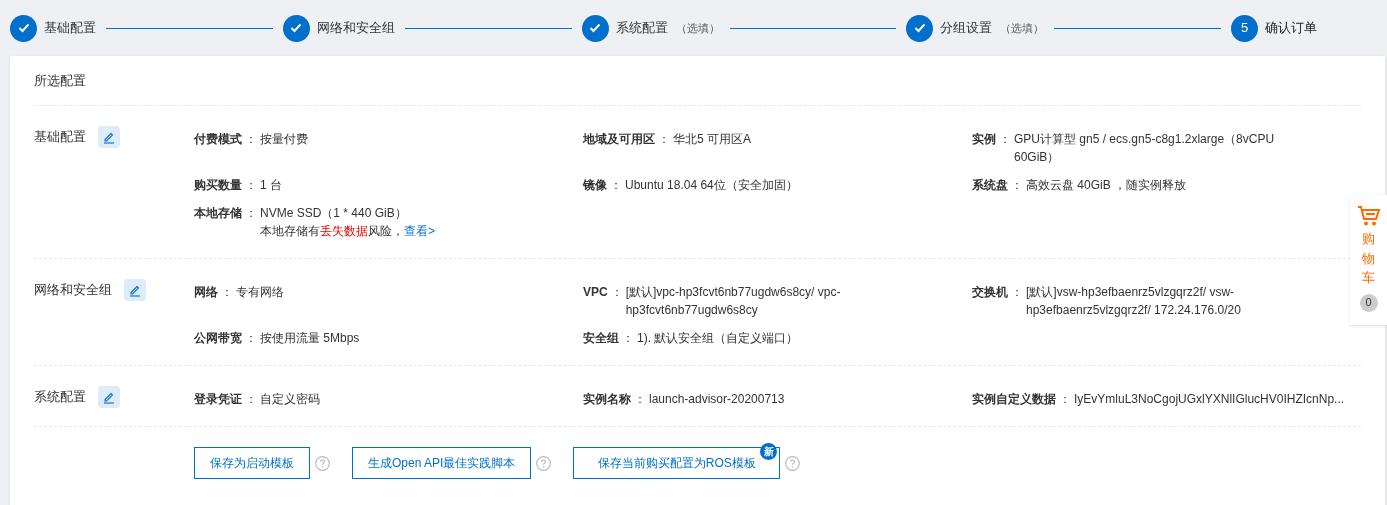 The image size is (1387, 505). What do you see at coordinates (60, 80) in the screenshot?
I see `card-title: 所选配置` at bounding box center [60, 80].